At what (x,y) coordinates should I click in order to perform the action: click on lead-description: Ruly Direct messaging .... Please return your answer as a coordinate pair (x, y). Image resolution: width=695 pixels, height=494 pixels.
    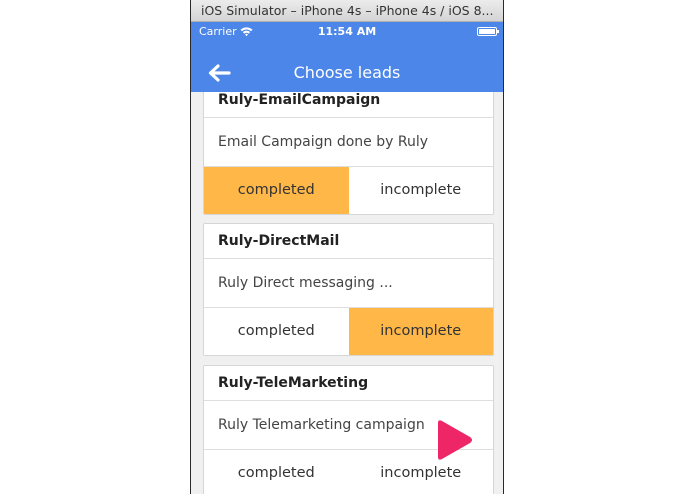
    Looking at the image, I should click on (348, 283).